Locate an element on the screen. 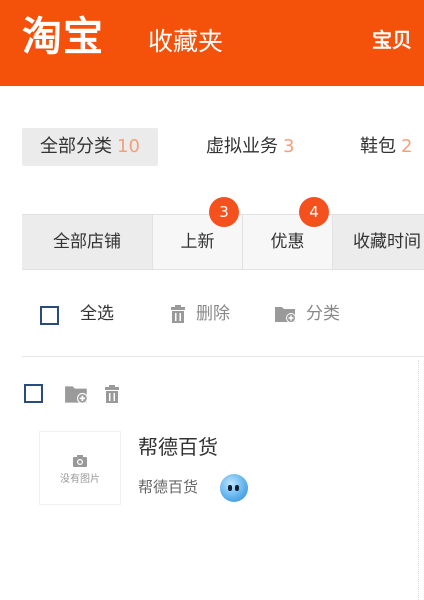  discount-count-badge: 4 is located at coordinates (314, 212).